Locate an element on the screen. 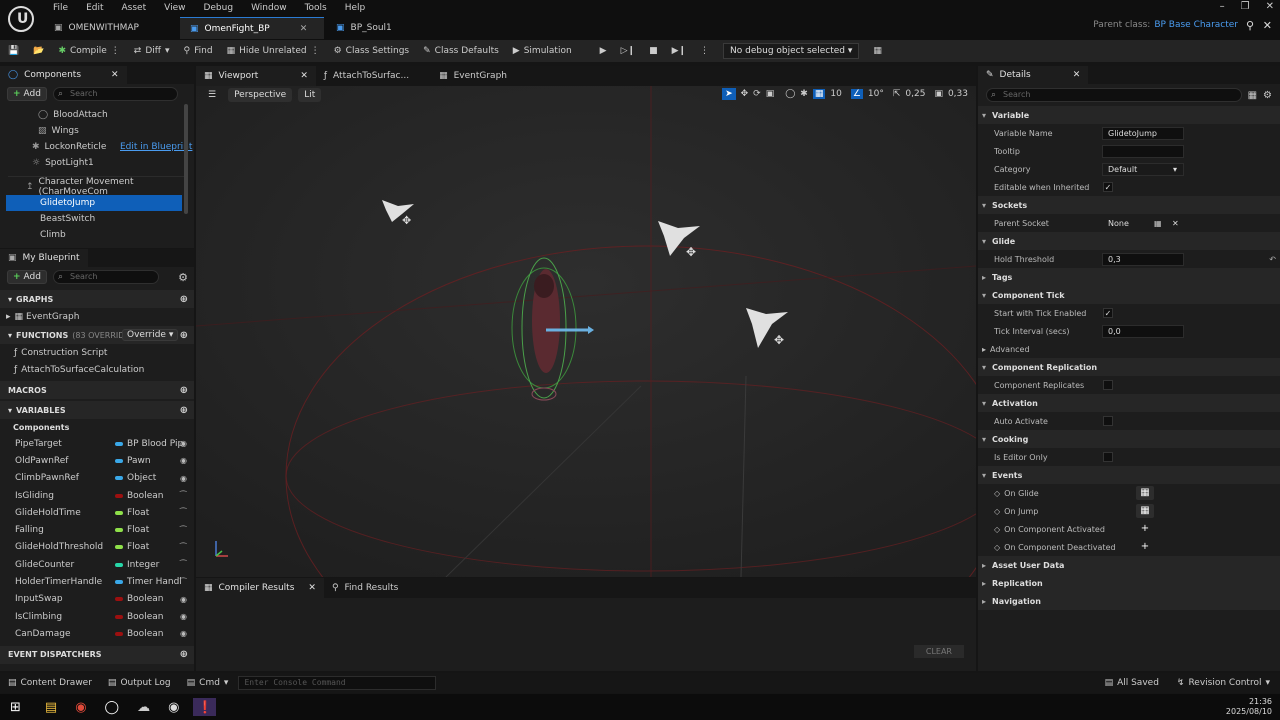 The image size is (1280, 720). perspective-button: Perspective is located at coordinates (260, 95).